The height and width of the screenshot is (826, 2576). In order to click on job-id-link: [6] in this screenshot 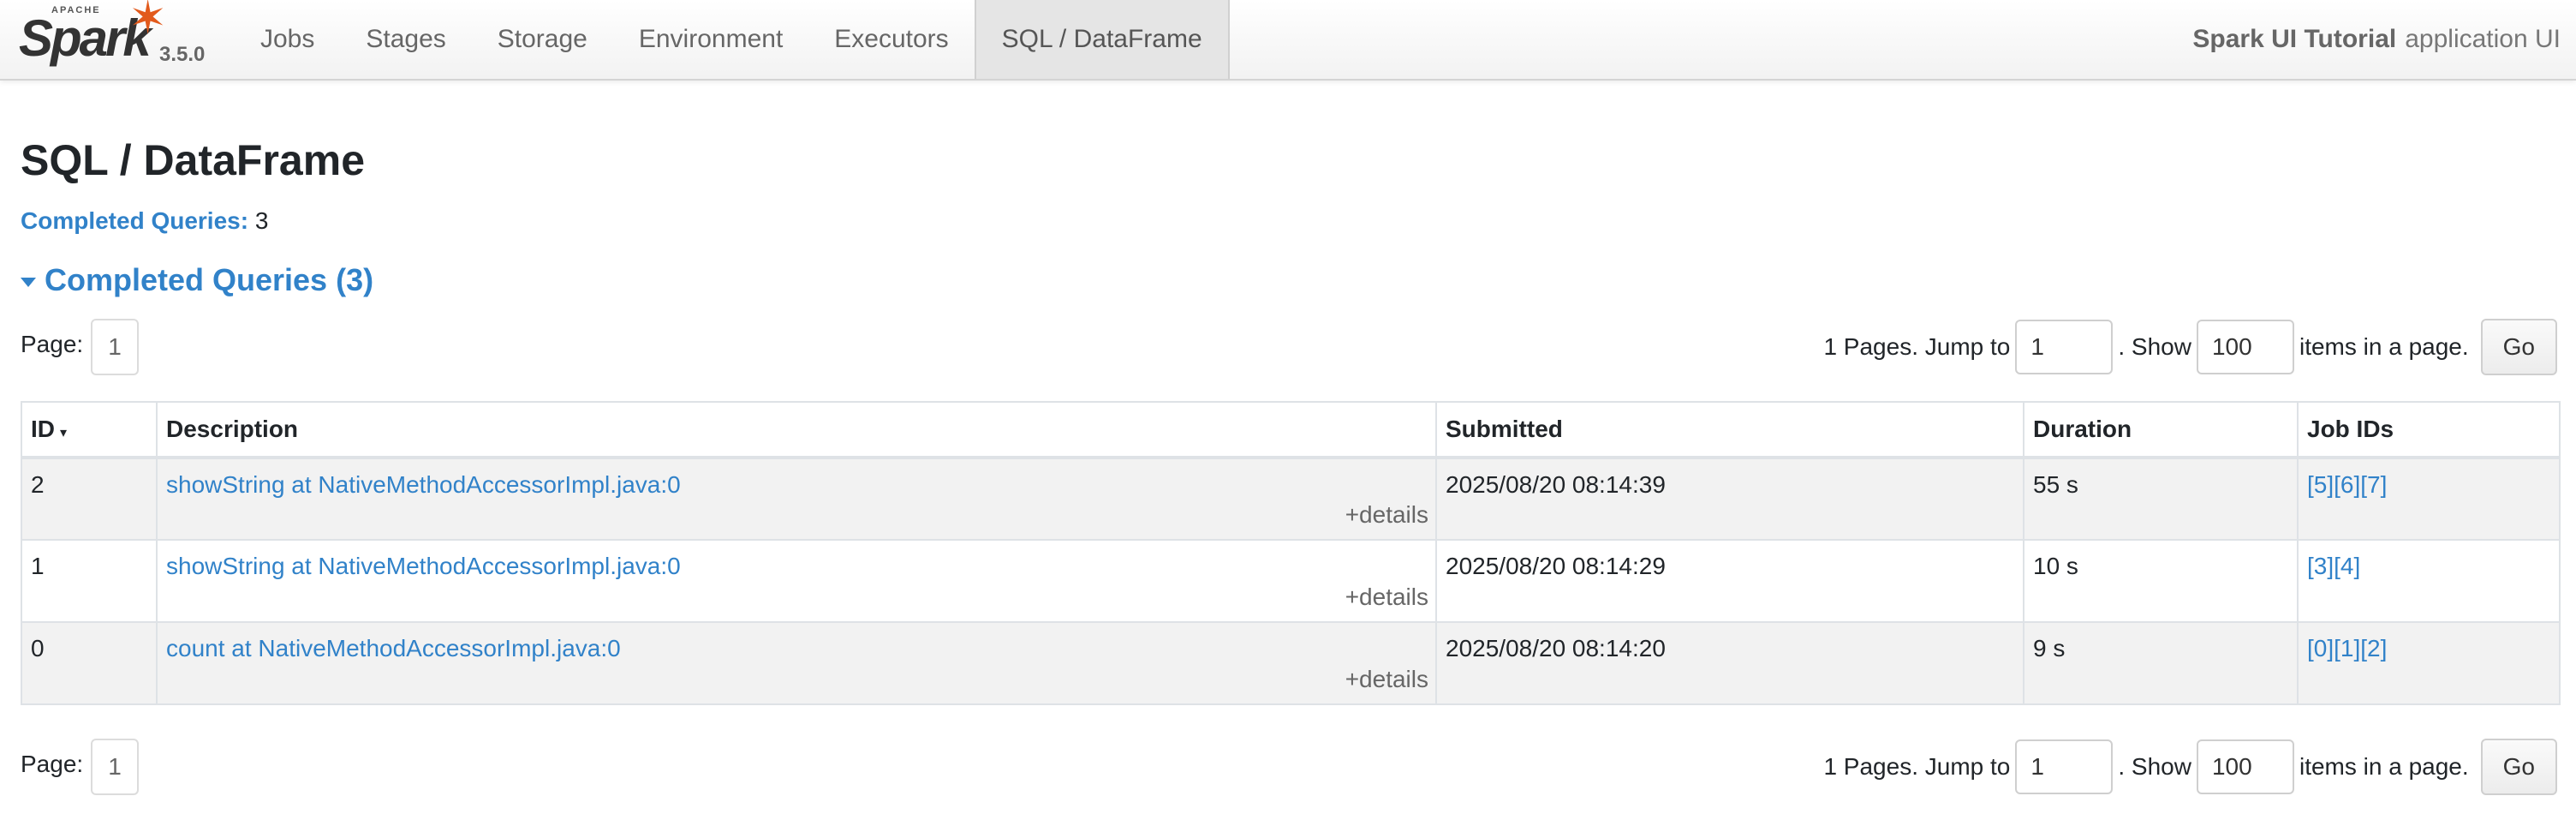, I will do `click(2347, 484)`.